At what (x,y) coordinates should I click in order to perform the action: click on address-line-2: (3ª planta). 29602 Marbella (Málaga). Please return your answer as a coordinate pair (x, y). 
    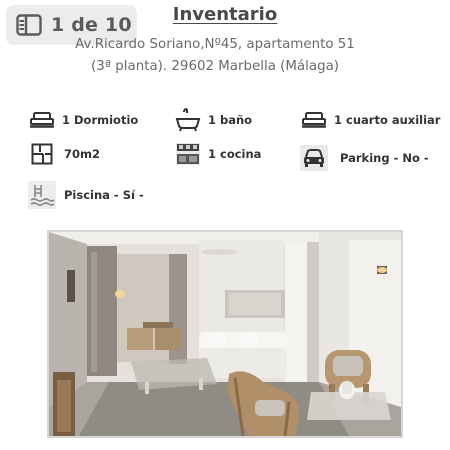
    Looking at the image, I should click on (214, 66).